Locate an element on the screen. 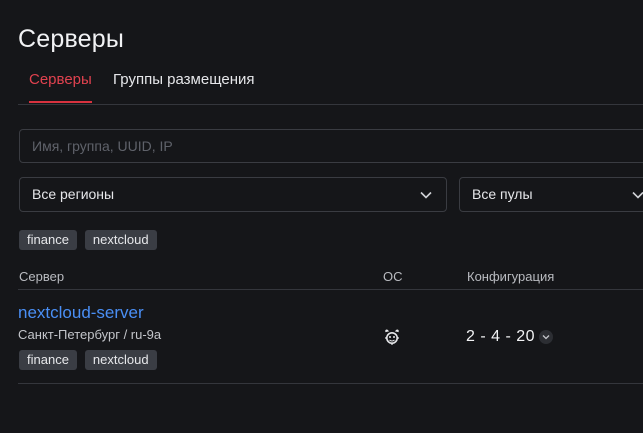 This screenshot has width=643, height=433. freebsd-icon is located at coordinates (392, 337).